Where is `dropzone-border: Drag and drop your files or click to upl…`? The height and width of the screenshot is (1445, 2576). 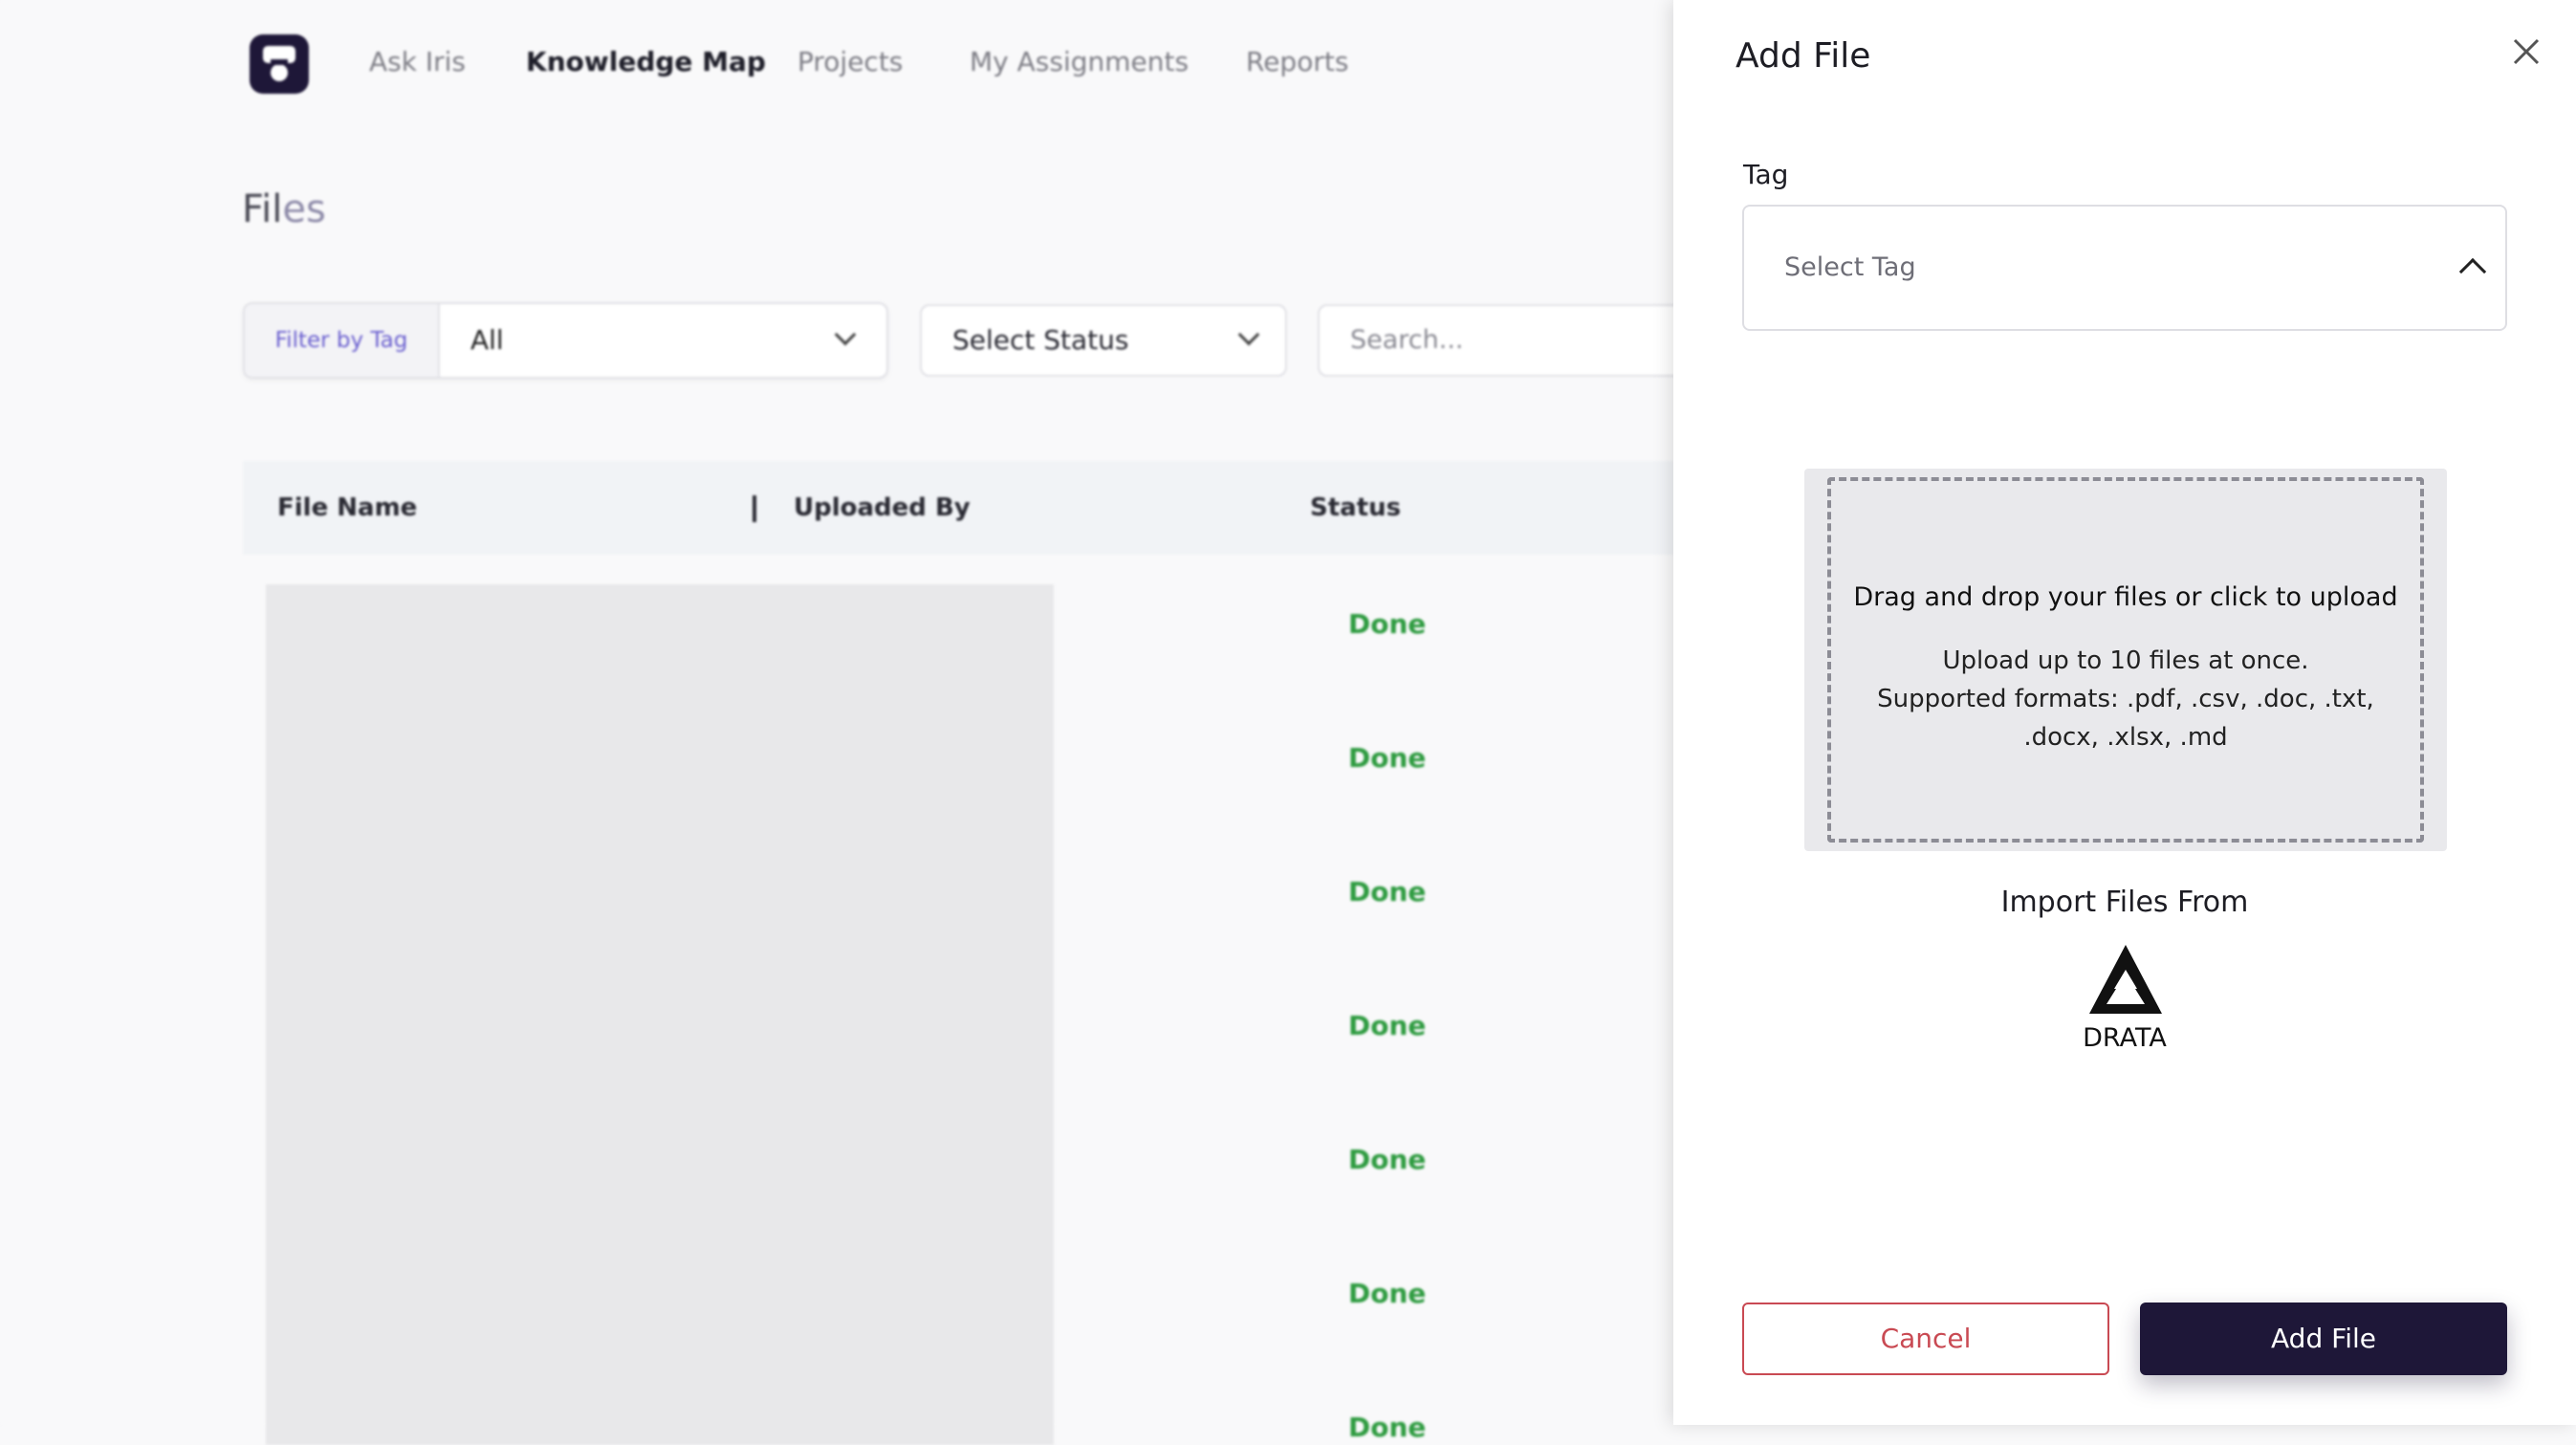 dropzone-border: Drag and drop your files or click to upl… is located at coordinates (2125, 660).